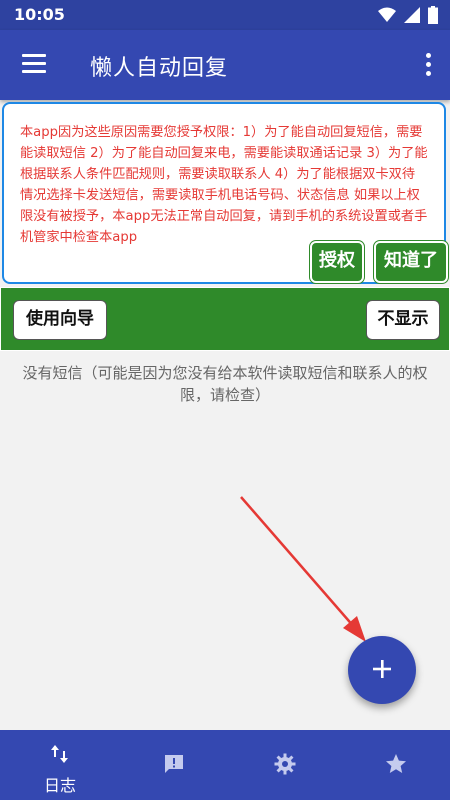  What do you see at coordinates (387, 14) in the screenshot?
I see `wifi-icon` at bounding box center [387, 14].